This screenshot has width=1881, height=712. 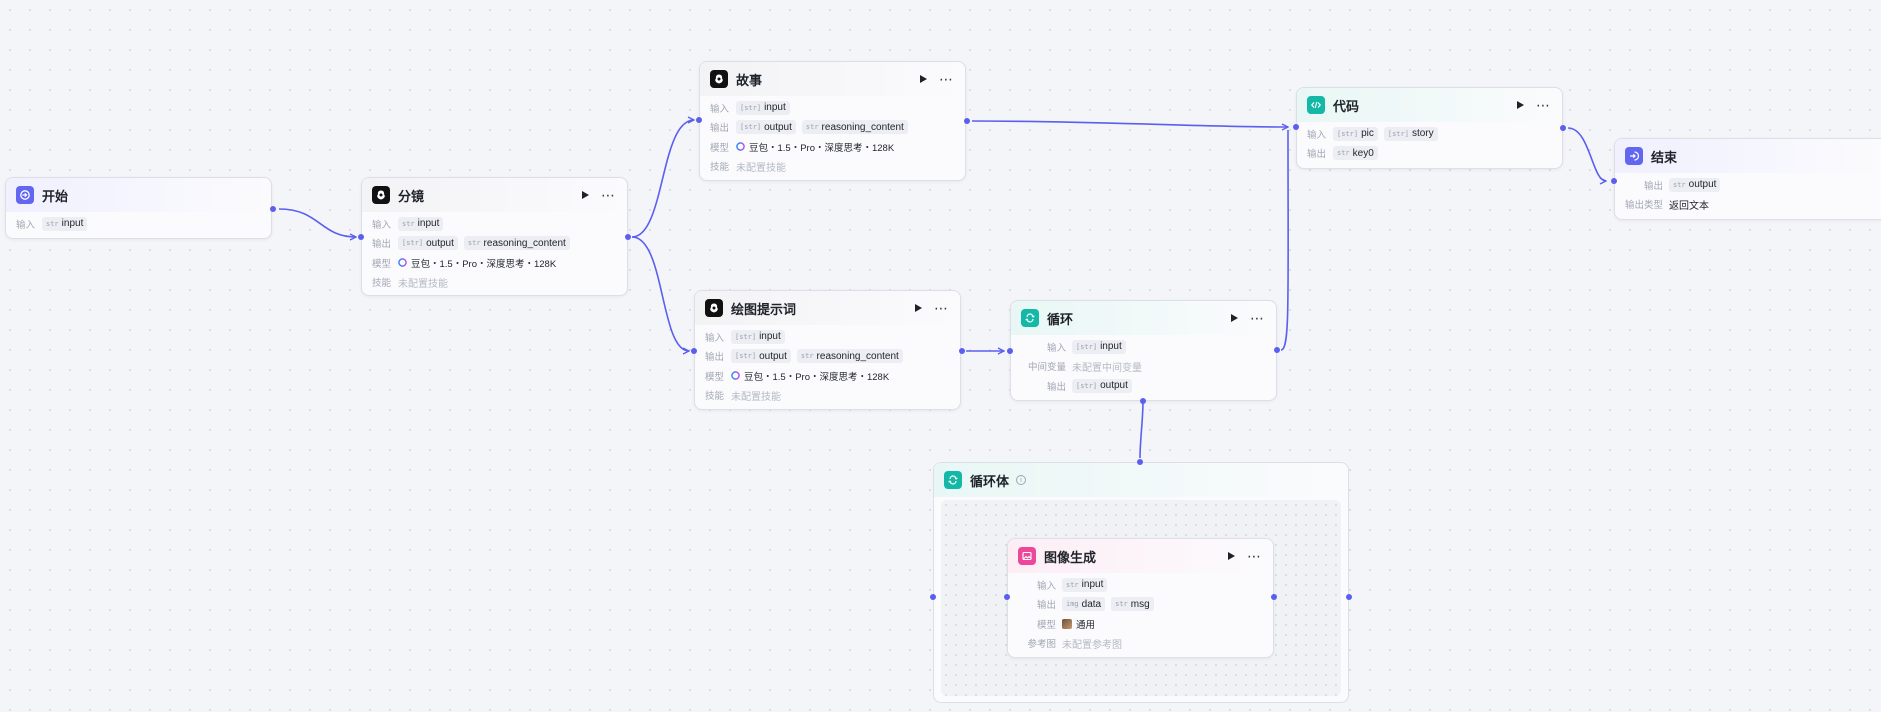 What do you see at coordinates (832, 79) in the screenshot?
I see `node-header: 故事 ⋯` at bounding box center [832, 79].